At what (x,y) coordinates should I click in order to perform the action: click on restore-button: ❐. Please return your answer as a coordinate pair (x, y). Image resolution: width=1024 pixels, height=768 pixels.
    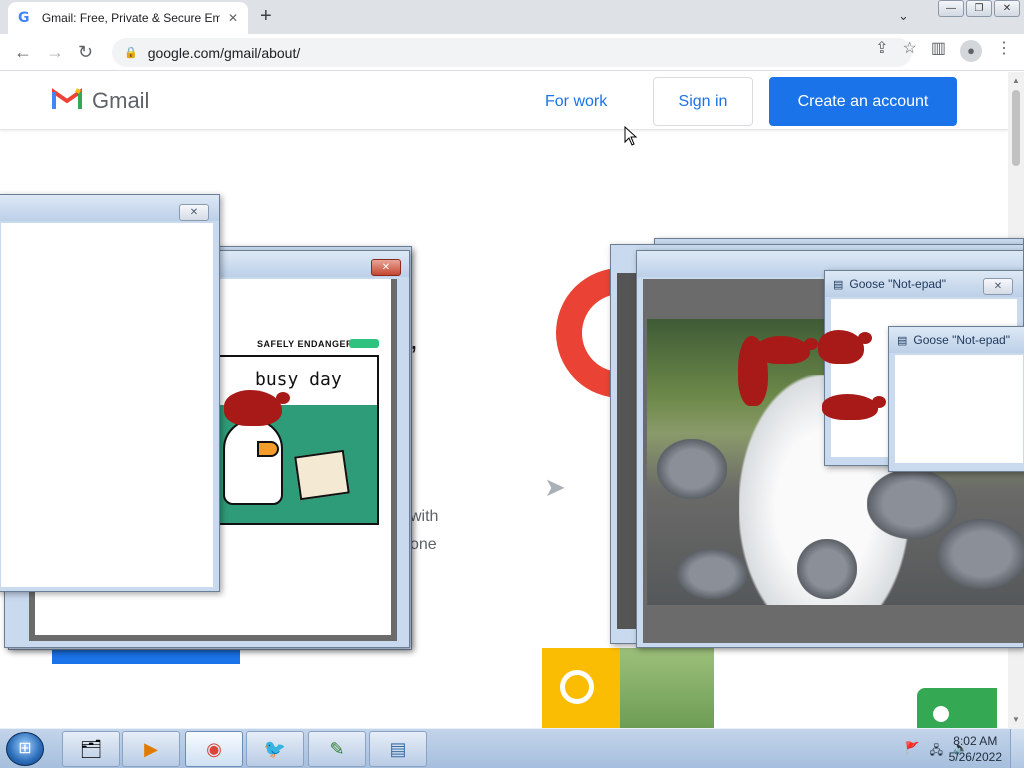
    Looking at the image, I should click on (979, 8).